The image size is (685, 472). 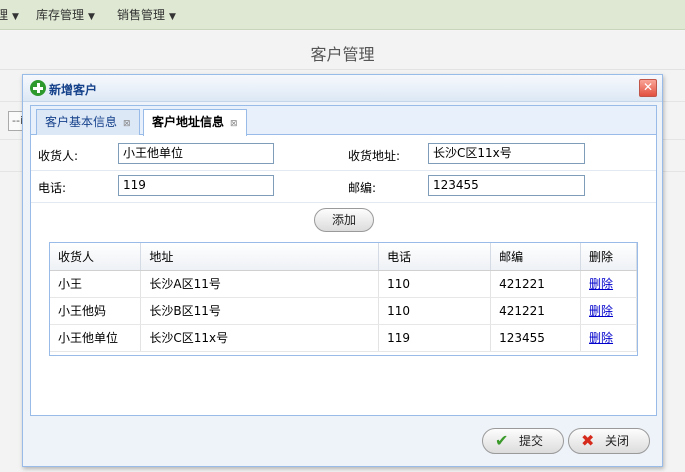 I want to click on zip-label: 邮编:, so click(x=362, y=188).